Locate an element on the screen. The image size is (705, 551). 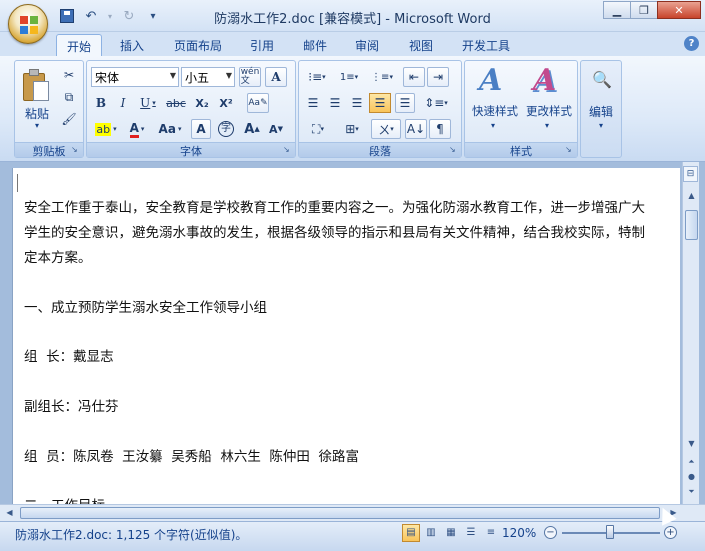
quick-styles-icon: A is located at coordinates (490, 80).